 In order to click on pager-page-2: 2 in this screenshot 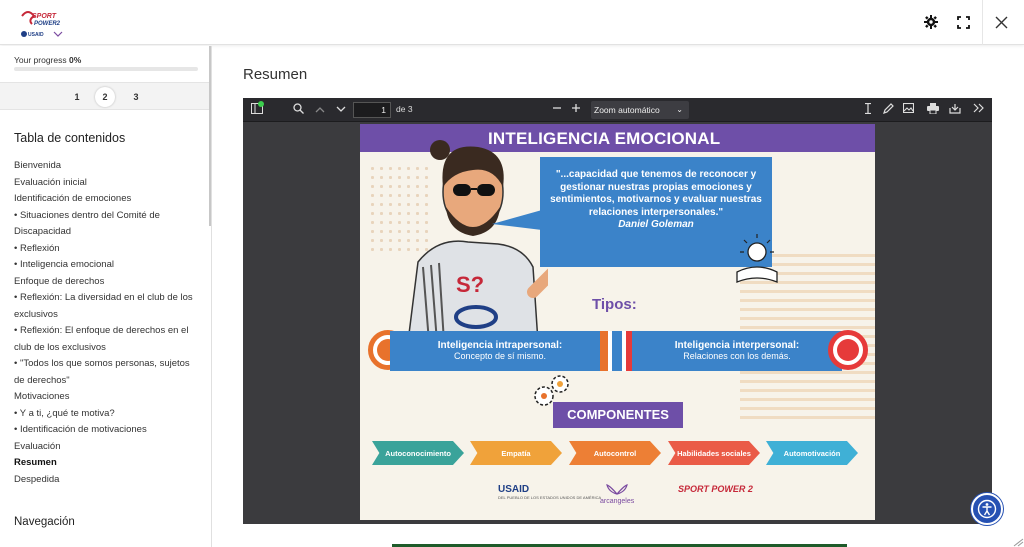, I will do `click(105, 97)`.